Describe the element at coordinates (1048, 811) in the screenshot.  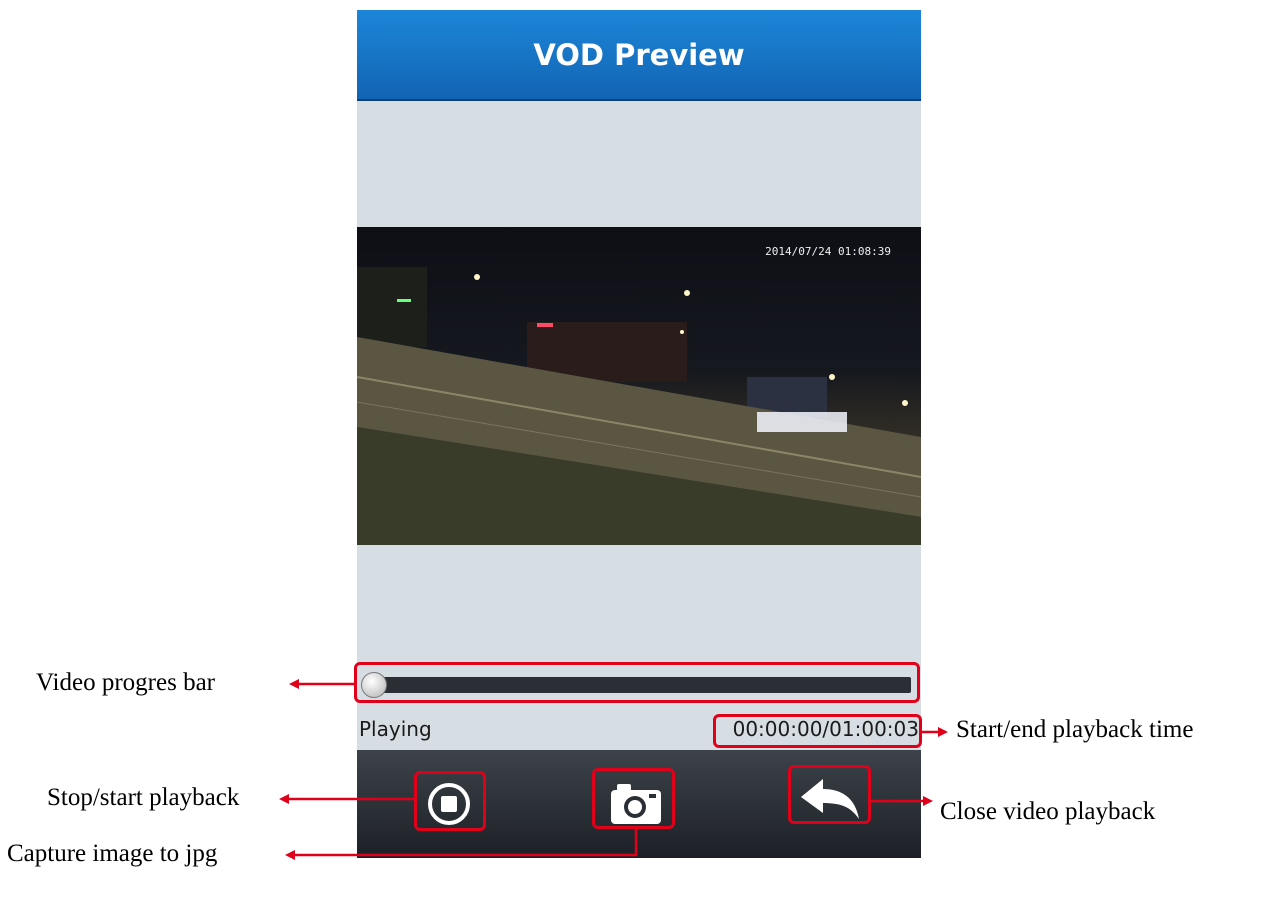
I see `callout-close: Close video playback` at that location.